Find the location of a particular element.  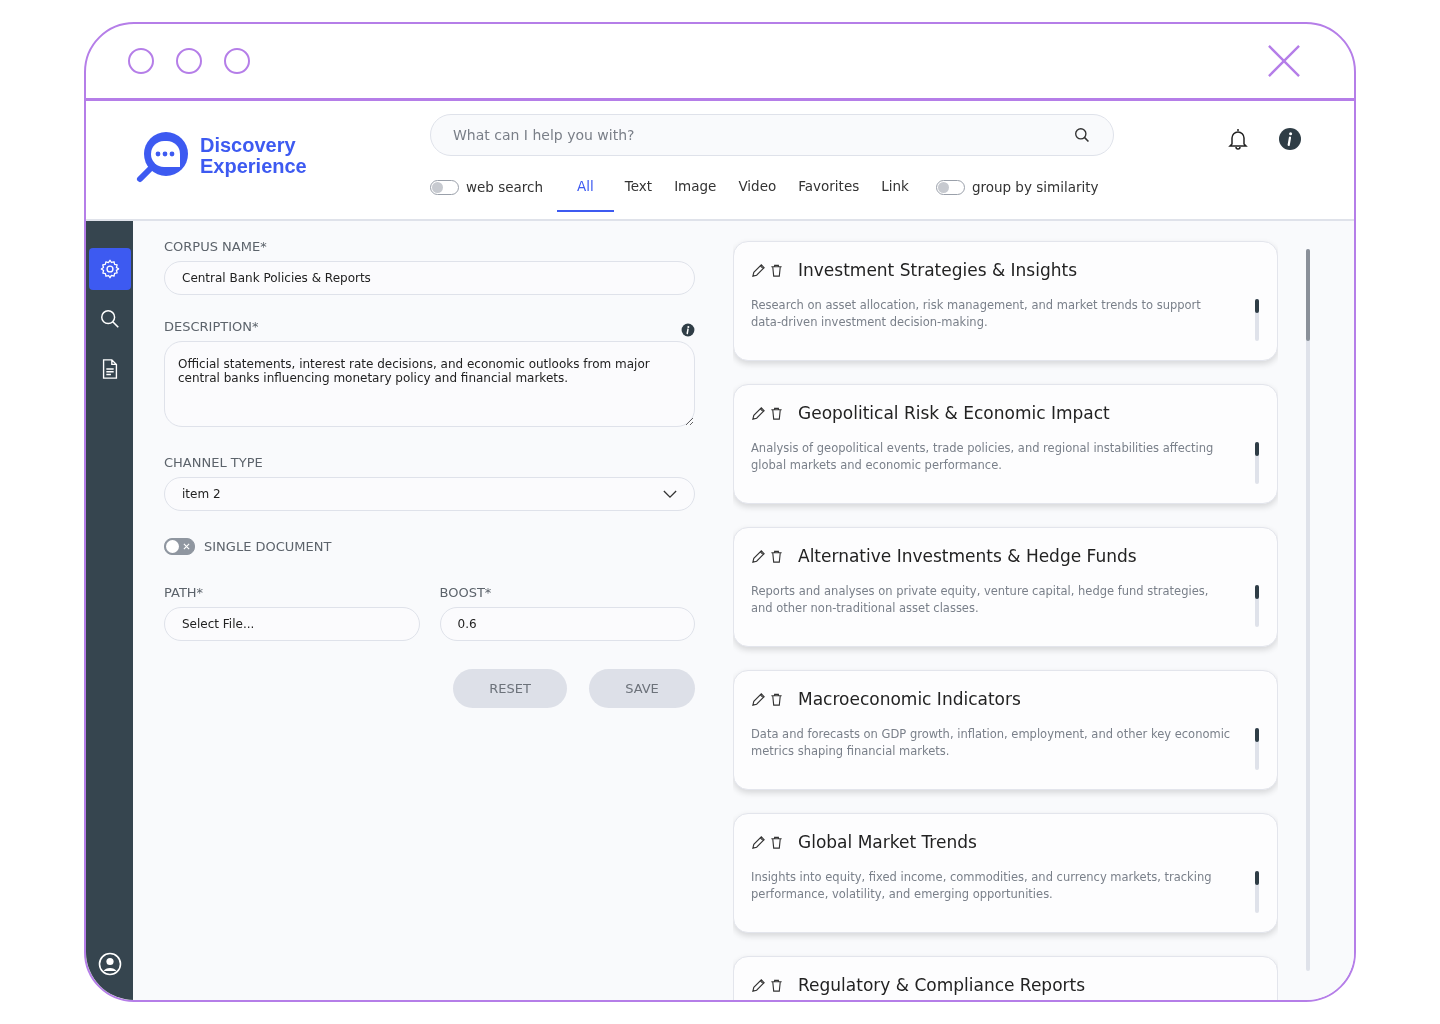

chevron-down-icon is located at coordinates (670, 494).